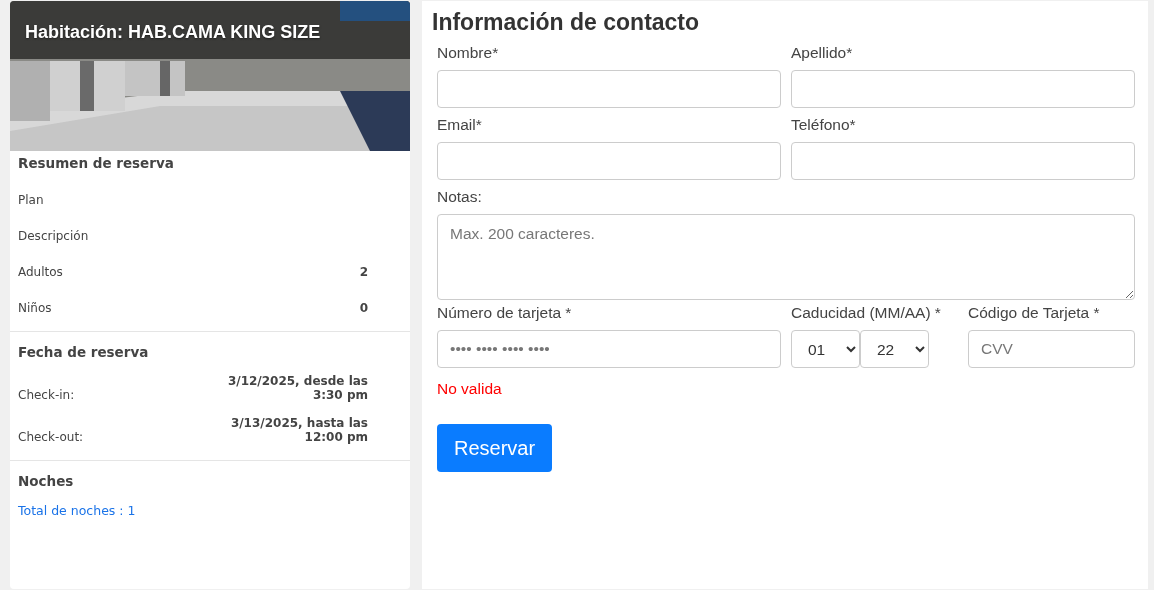  What do you see at coordinates (96, 162) in the screenshot?
I see `section-title: Resumen de reserva` at bounding box center [96, 162].